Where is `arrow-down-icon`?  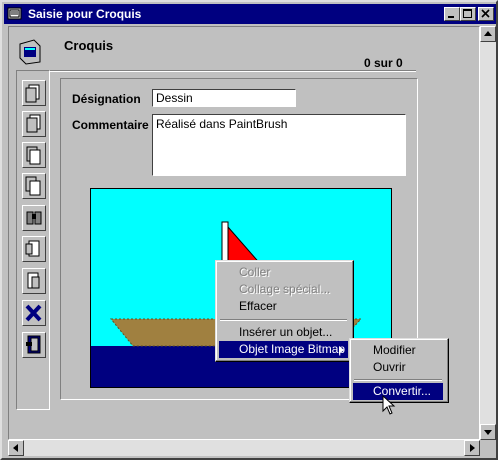
arrow-down-icon is located at coordinates (488, 432).